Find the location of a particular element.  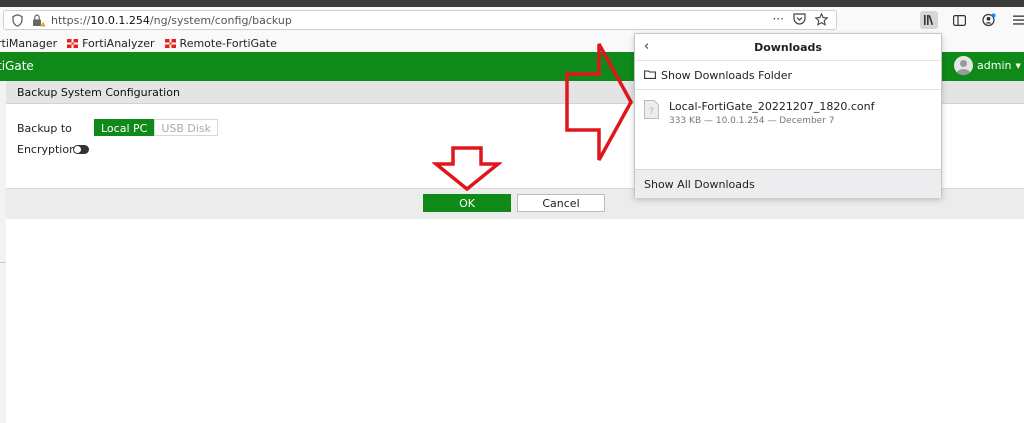

encryption-label: Encryption is located at coordinates (47, 149).